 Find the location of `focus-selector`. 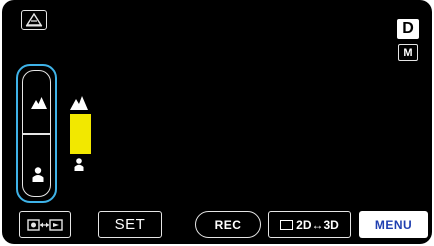

focus-selector is located at coordinates (36, 133).